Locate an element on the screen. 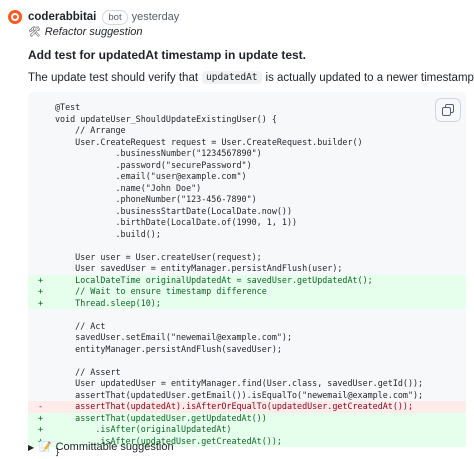 The height and width of the screenshot is (459, 474). code-text: .businessNumber("1234567890") is located at coordinates (158, 153).